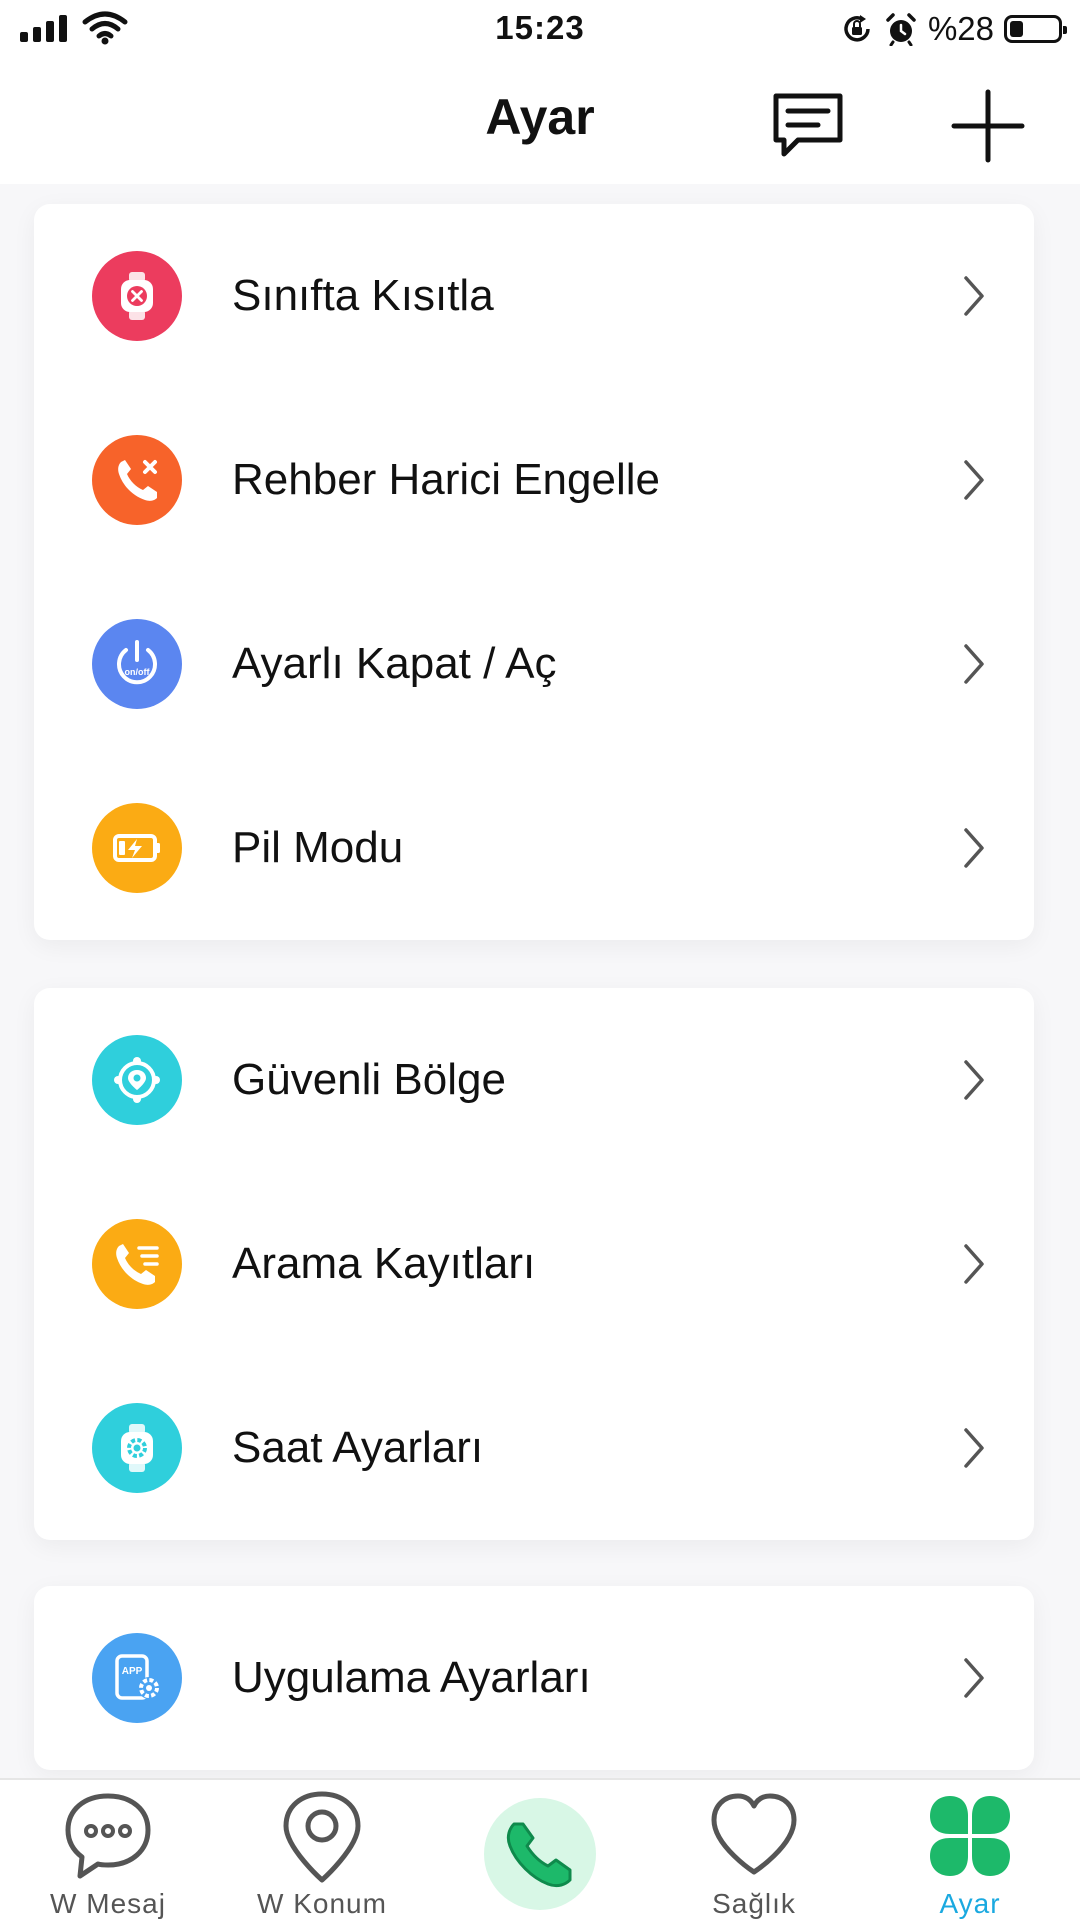 Image resolution: width=1080 pixels, height=1922 pixels. What do you see at coordinates (411, 1677) in the screenshot?
I see `menu-item-label: Uygulama Ayarları` at bounding box center [411, 1677].